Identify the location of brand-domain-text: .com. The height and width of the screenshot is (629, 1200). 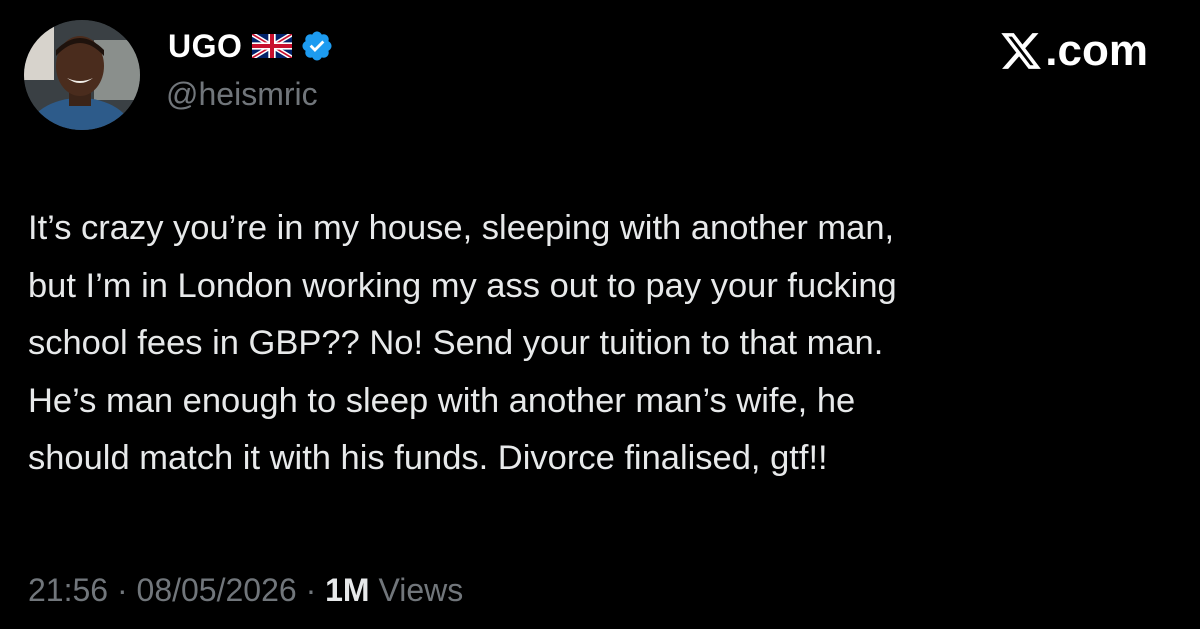
(1096, 50).